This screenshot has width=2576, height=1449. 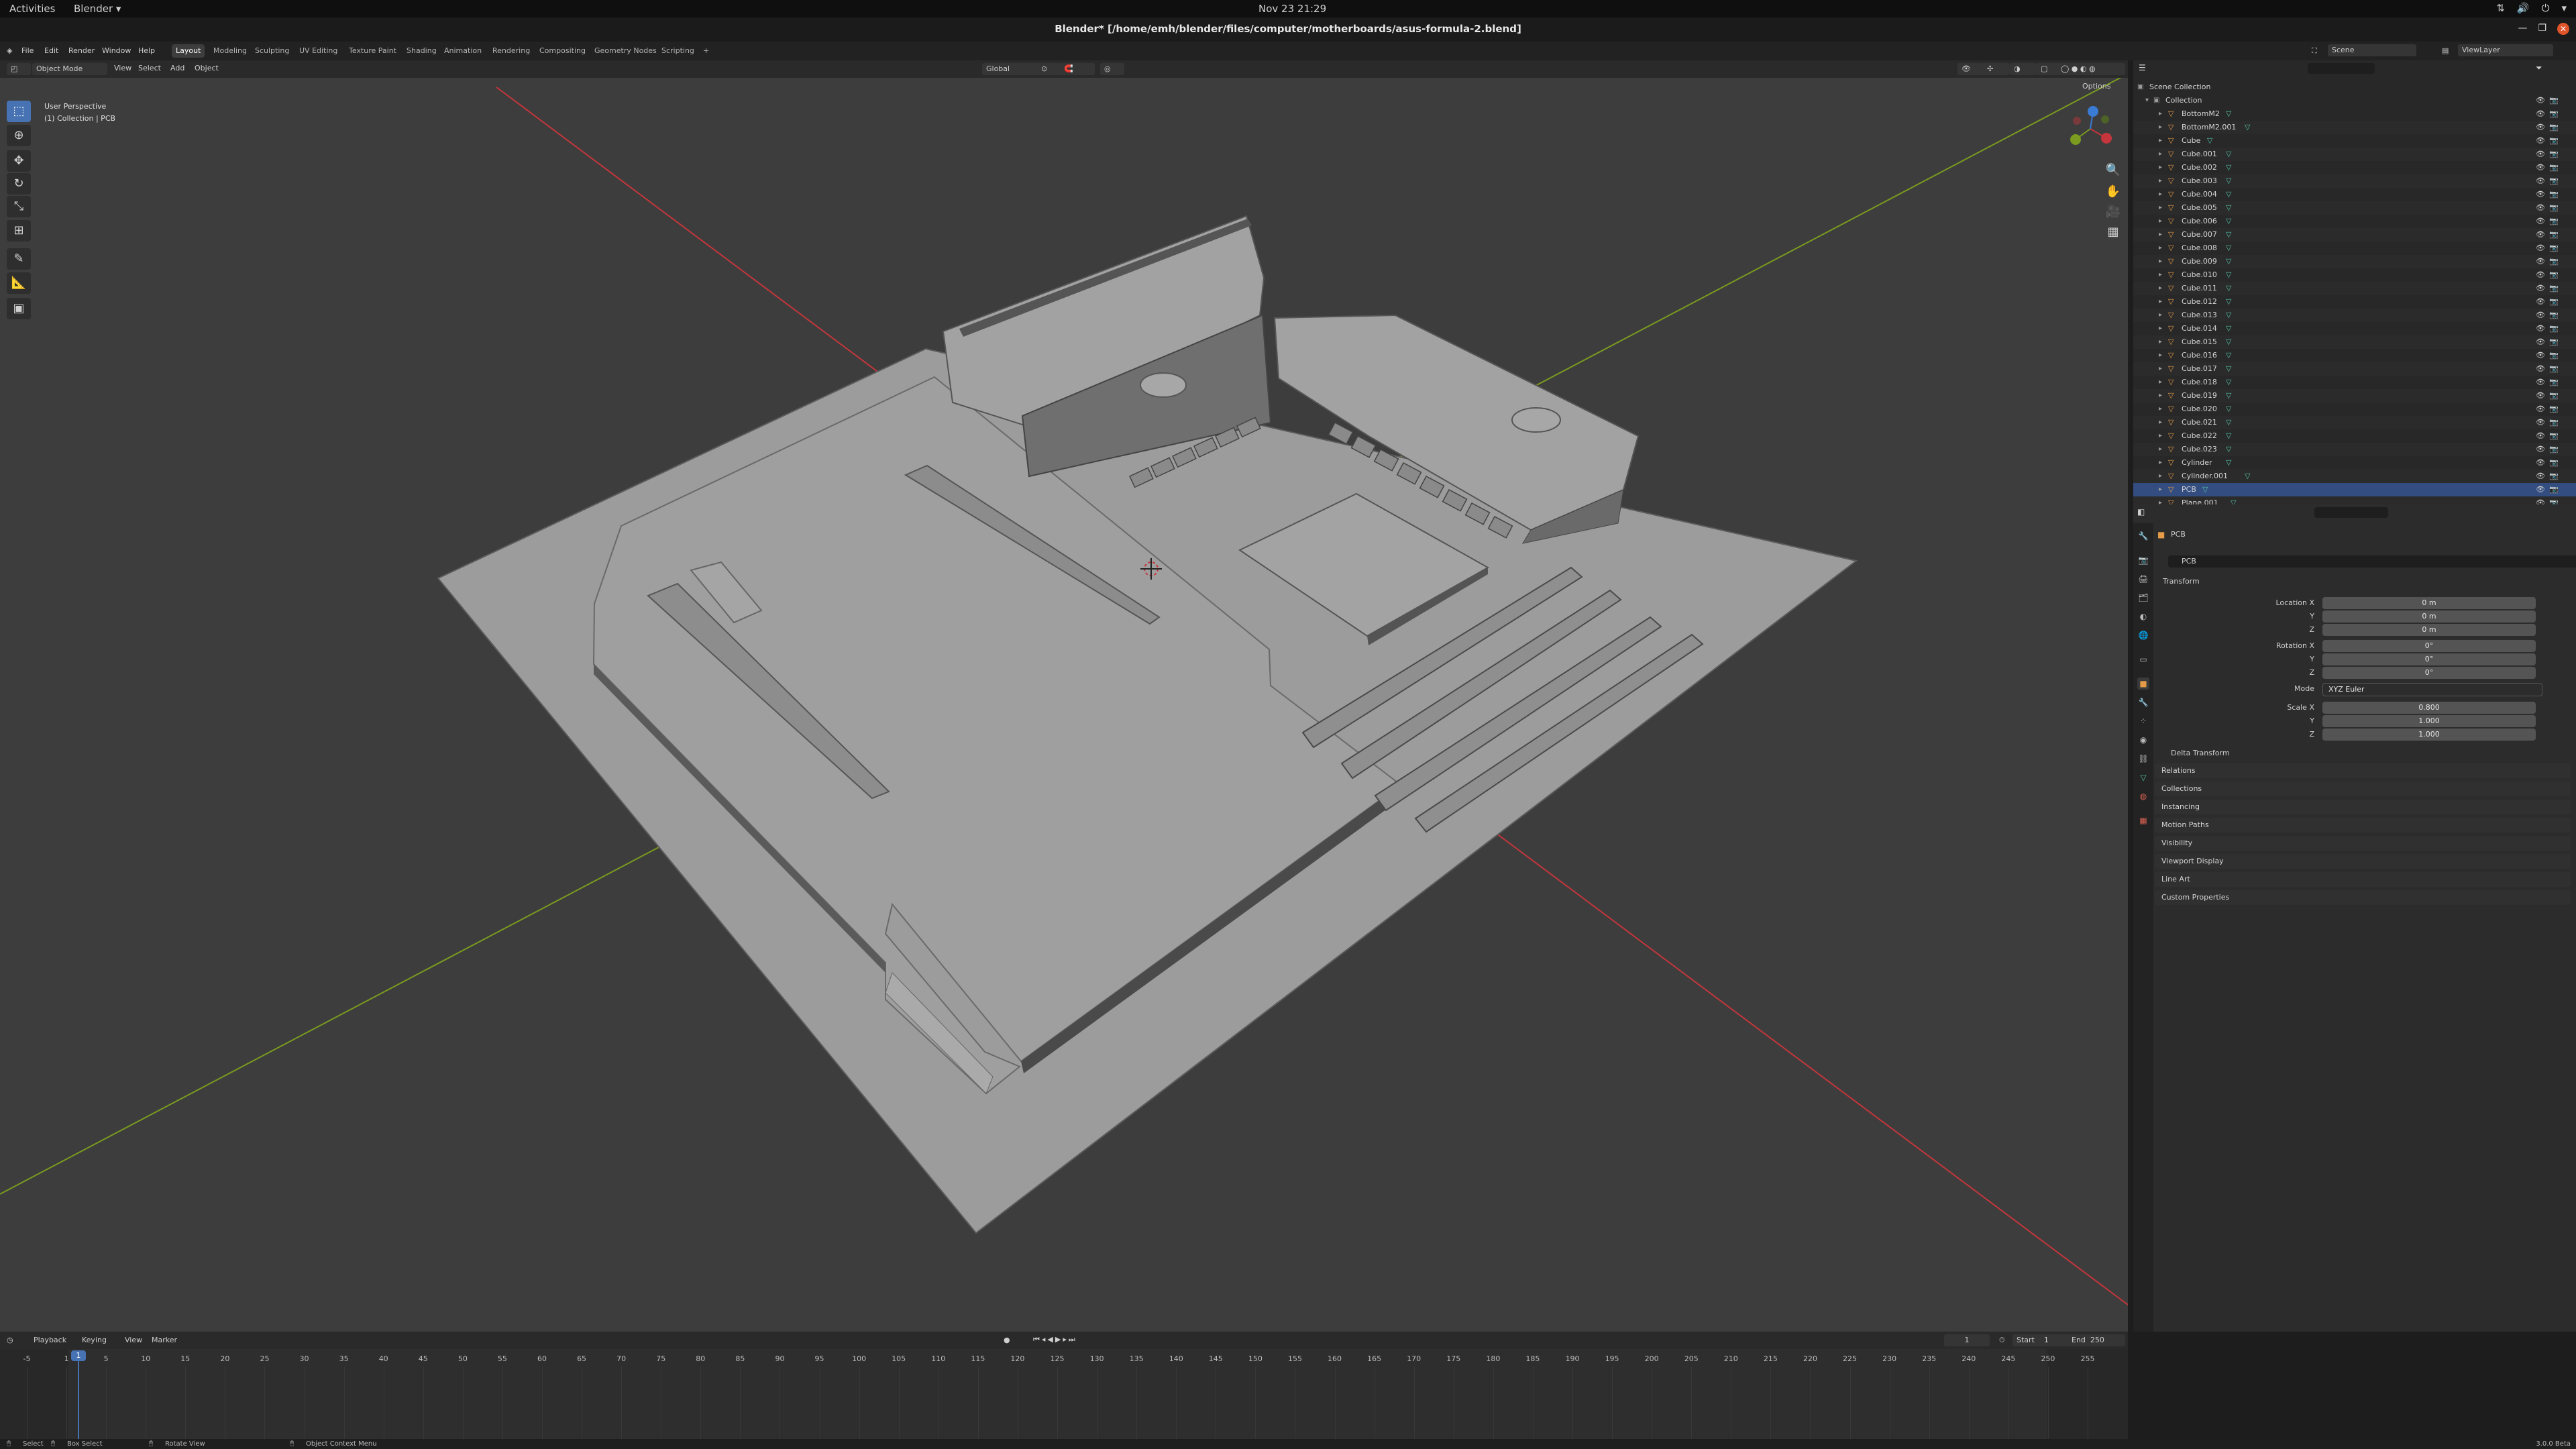 I want to click on rotation-x-field: 0°, so click(x=2429, y=646).